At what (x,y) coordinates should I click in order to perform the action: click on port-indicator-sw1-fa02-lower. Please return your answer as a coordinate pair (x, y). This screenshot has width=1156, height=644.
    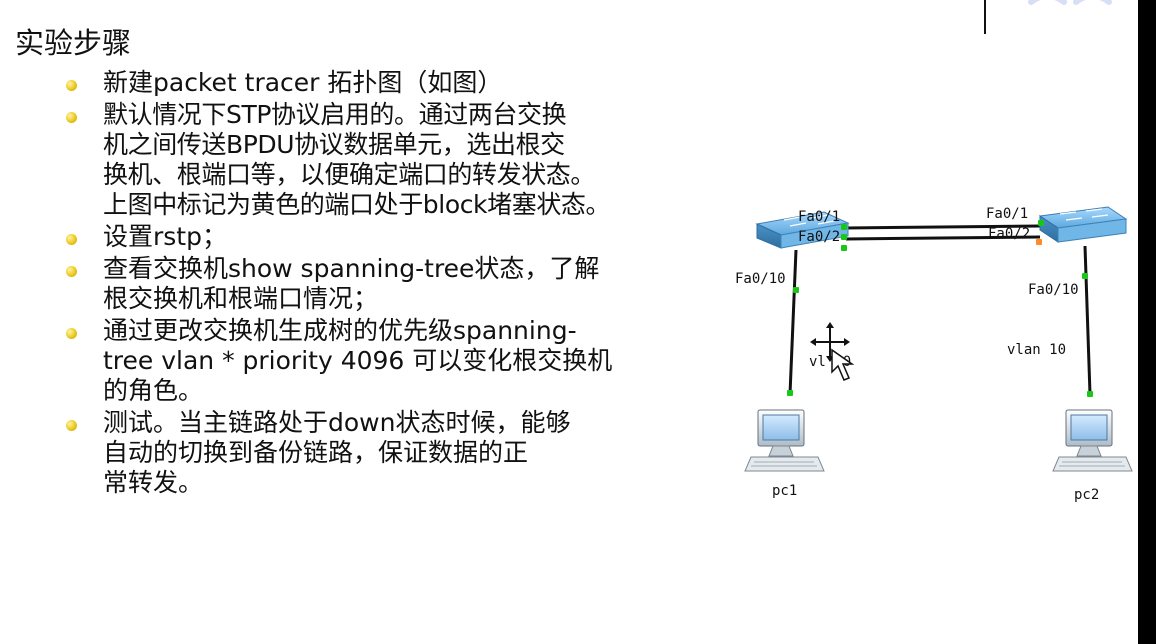
    Looking at the image, I should click on (844, 248).